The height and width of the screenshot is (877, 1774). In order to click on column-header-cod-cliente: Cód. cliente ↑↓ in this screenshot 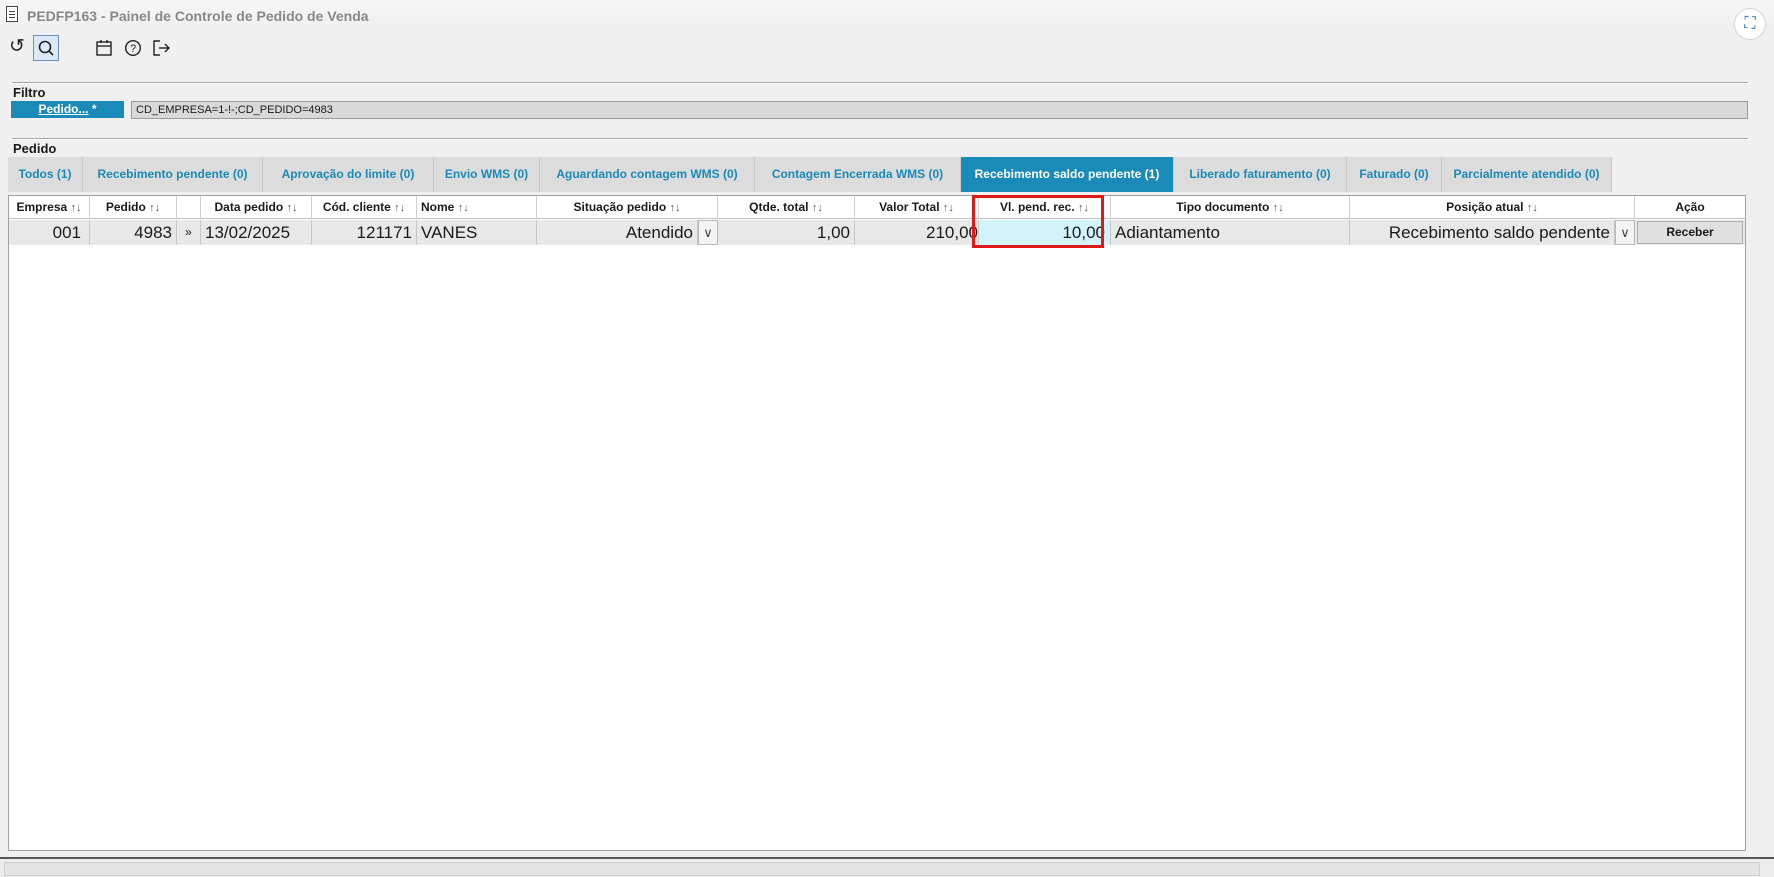, I will do `click(364, 207)`.